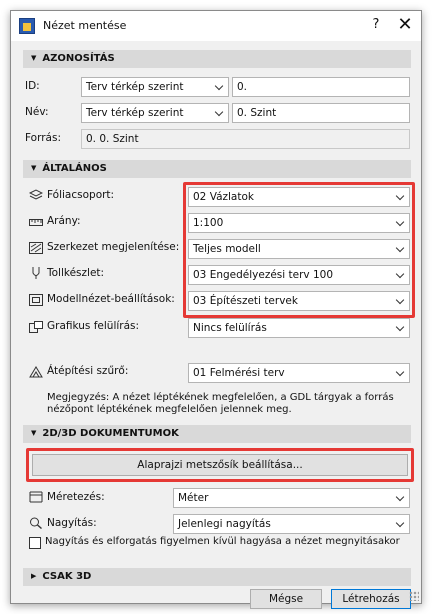  What do you see at coordinates (227, 249) in the screenshot?
I see `structure-display-value: Teljes modell` at bounding box center [227, 249].